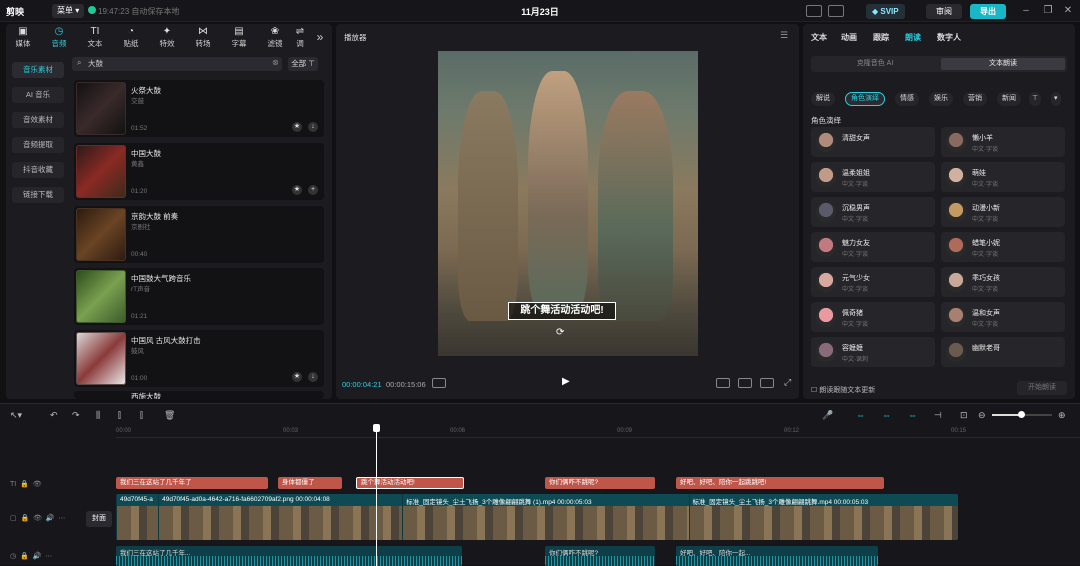  What do you see at coordinates (964, 415) in the screenshot?
I see `zoom-fit-icon: ⊡` at bounding box center [964, 415].